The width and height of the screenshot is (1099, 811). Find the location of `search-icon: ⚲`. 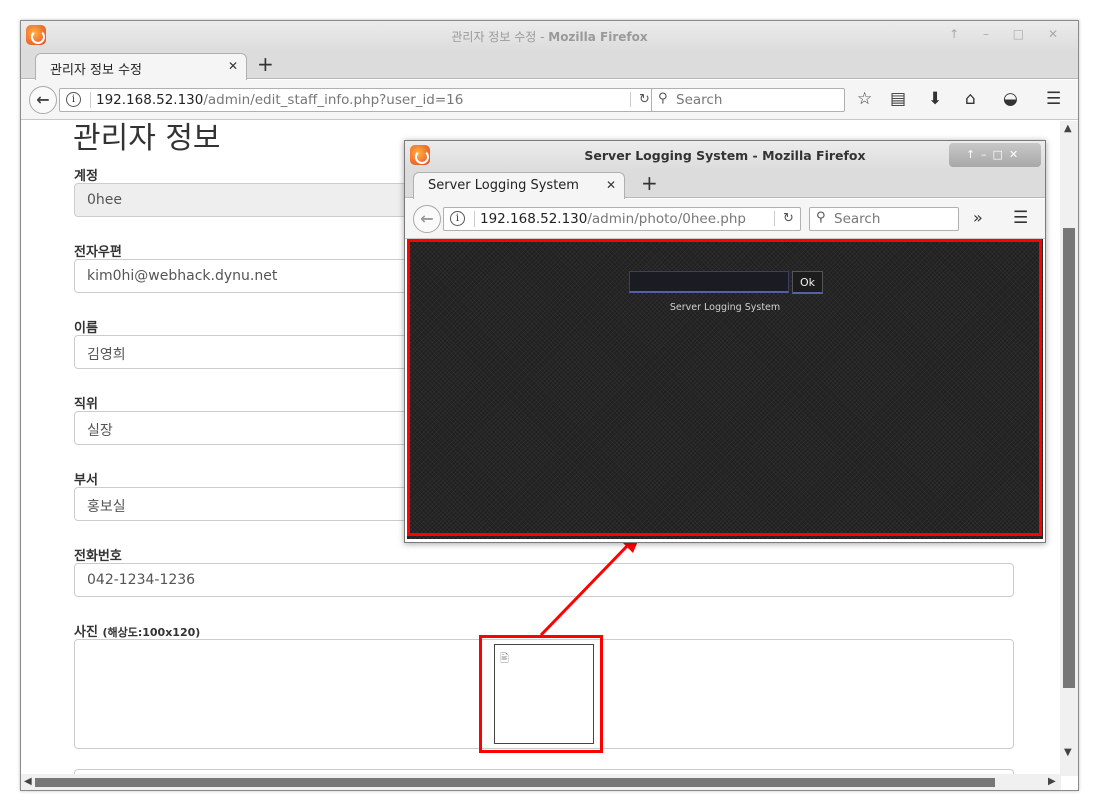

search-icon: ⚲ is located at coordinates (821, 217).